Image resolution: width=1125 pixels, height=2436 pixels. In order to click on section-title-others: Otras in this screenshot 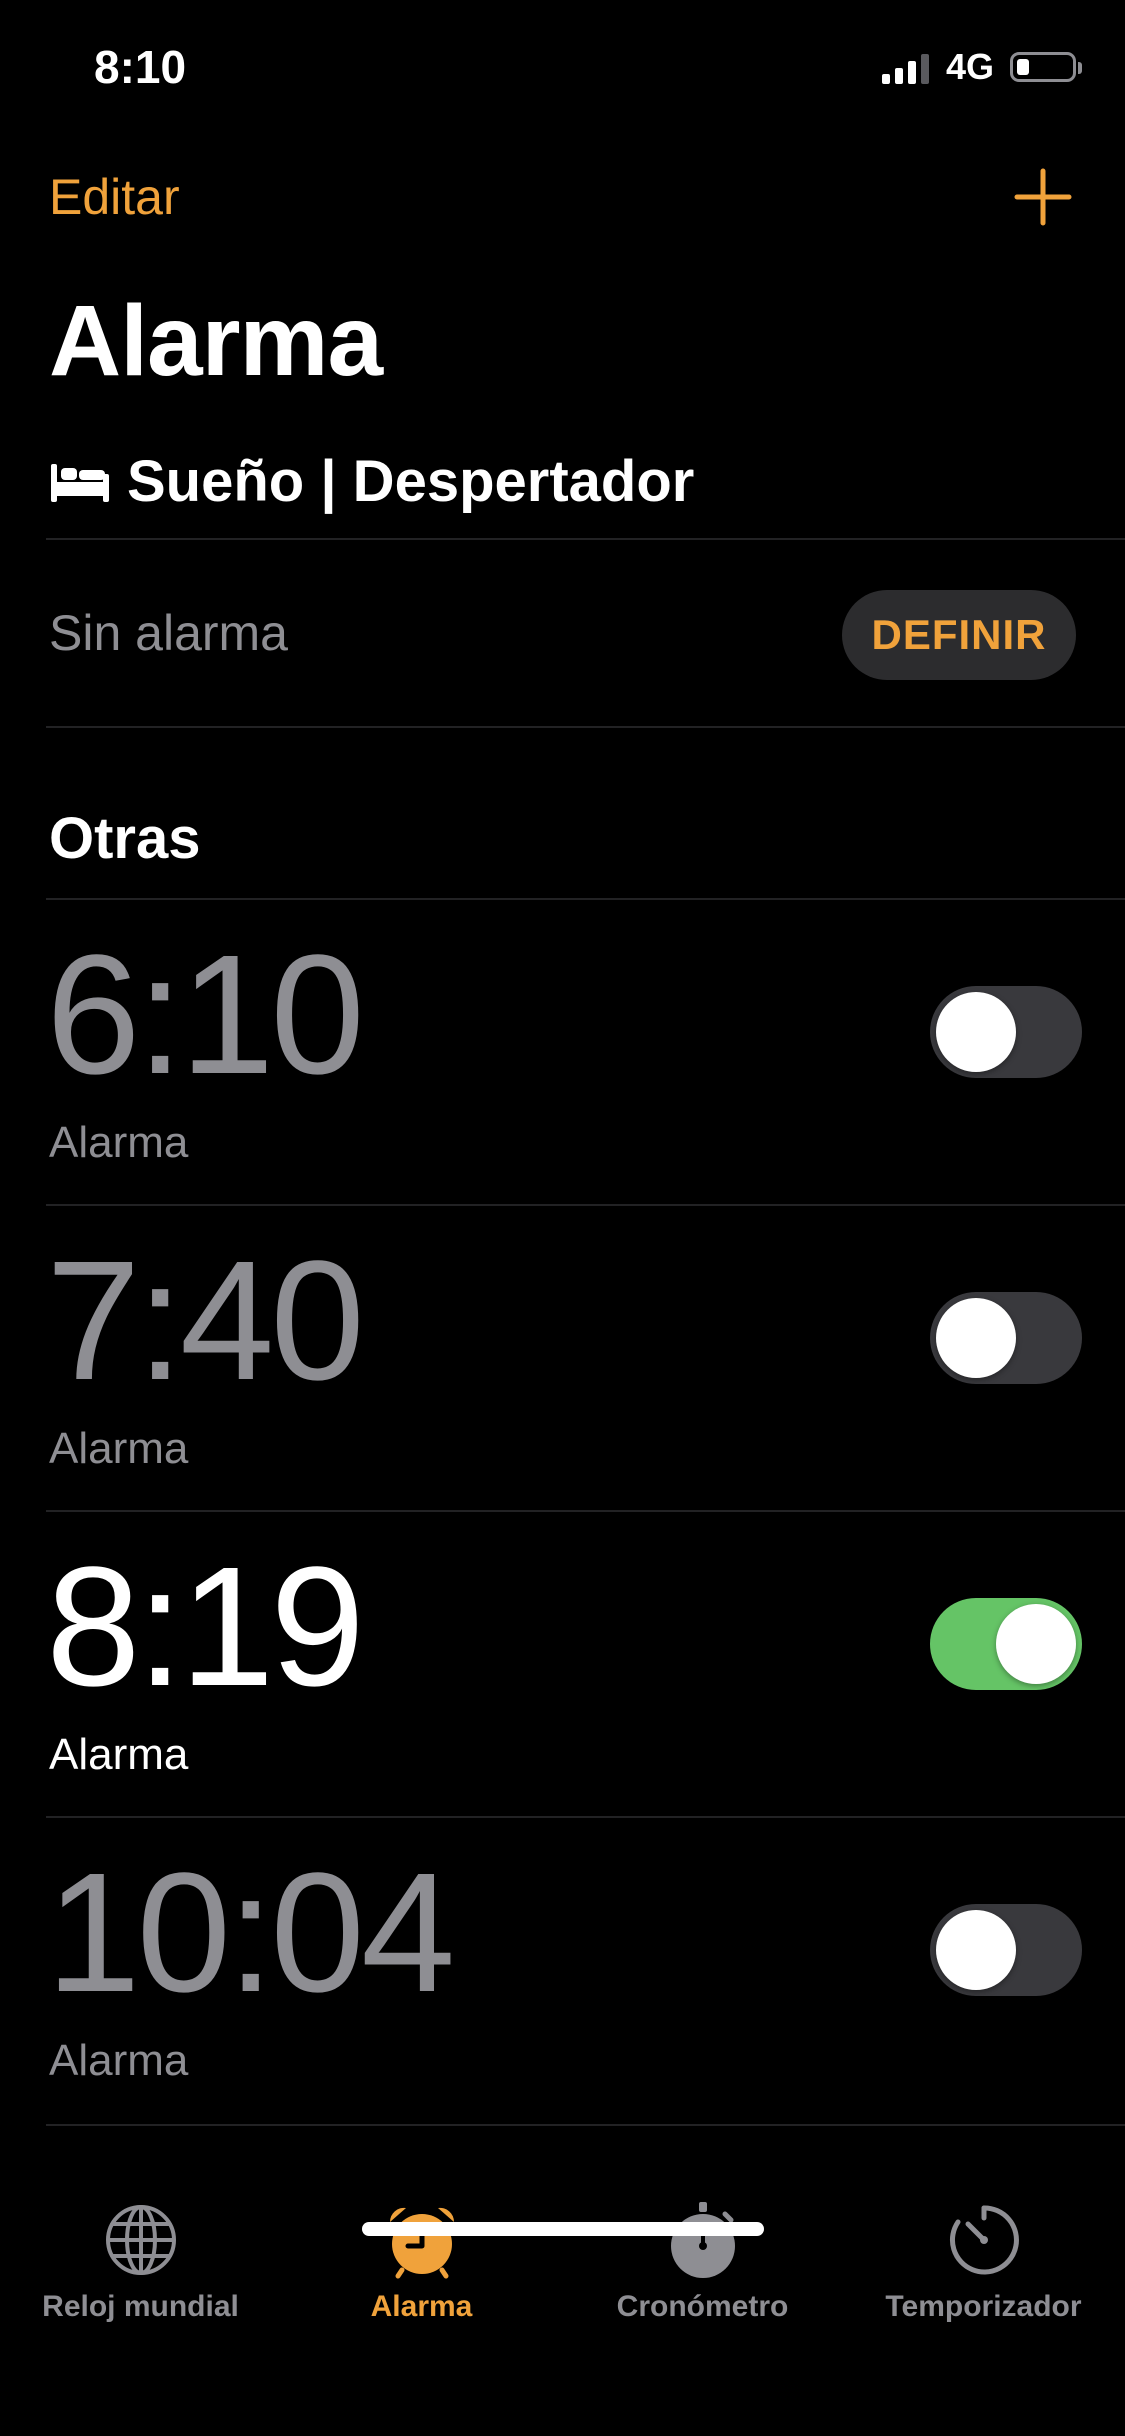, I will do `click(125, 838)`.